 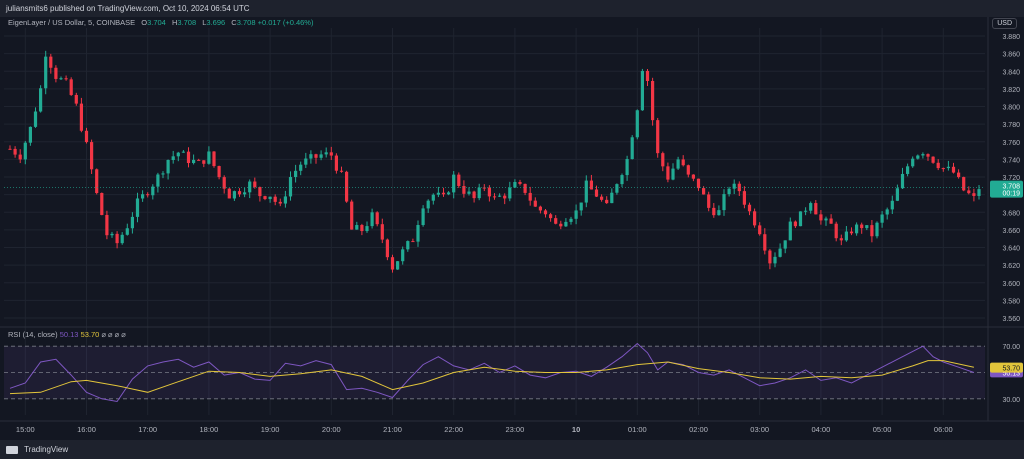 I want to click on time-tick-label: 16:00, so click(x=86, y=429).